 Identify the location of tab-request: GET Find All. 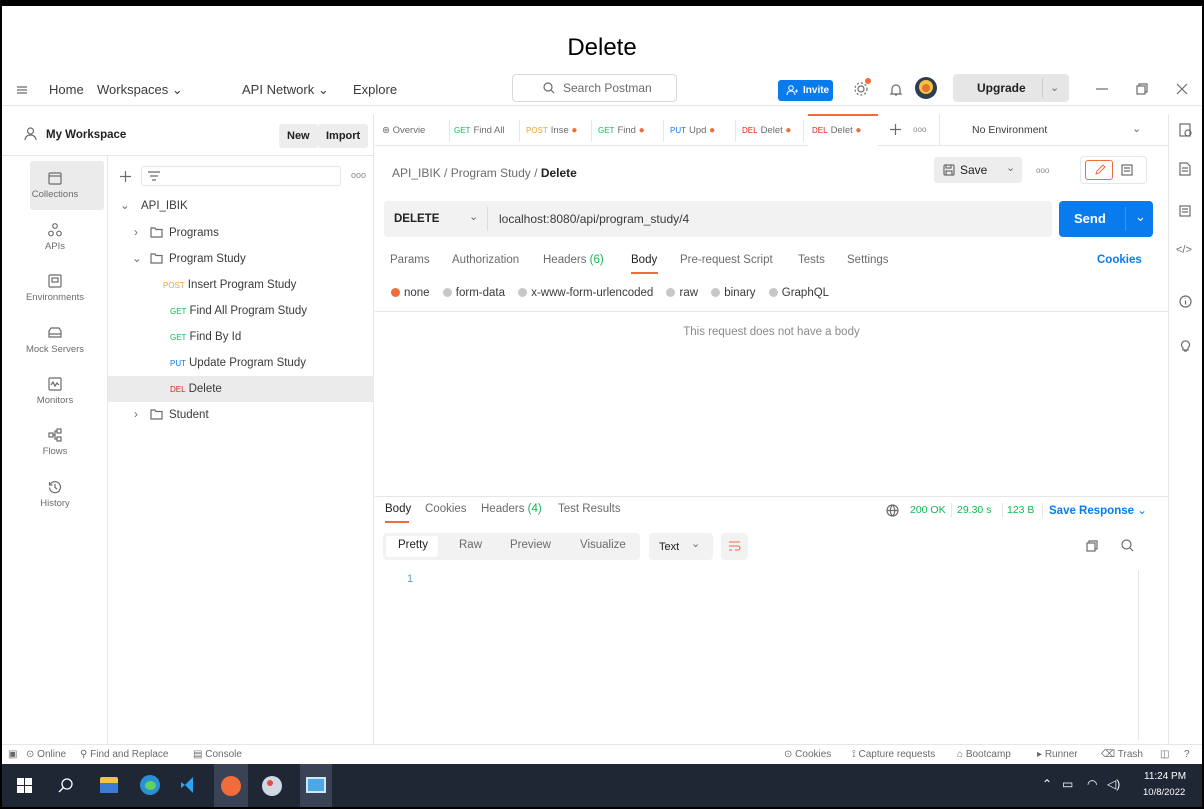
(487, 131).